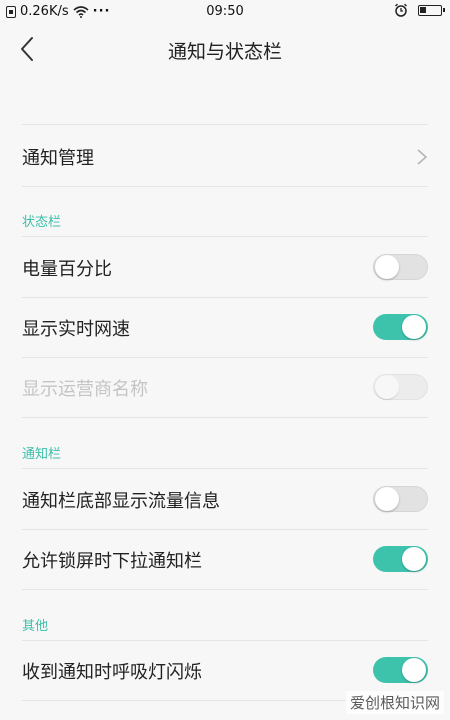 The height and width of the screenshot is (720, 450). What do you see at coordinates (225, 156) in the screenshot?
I see `notification-management-row: 通知管理` at bounding box center [225, 156].